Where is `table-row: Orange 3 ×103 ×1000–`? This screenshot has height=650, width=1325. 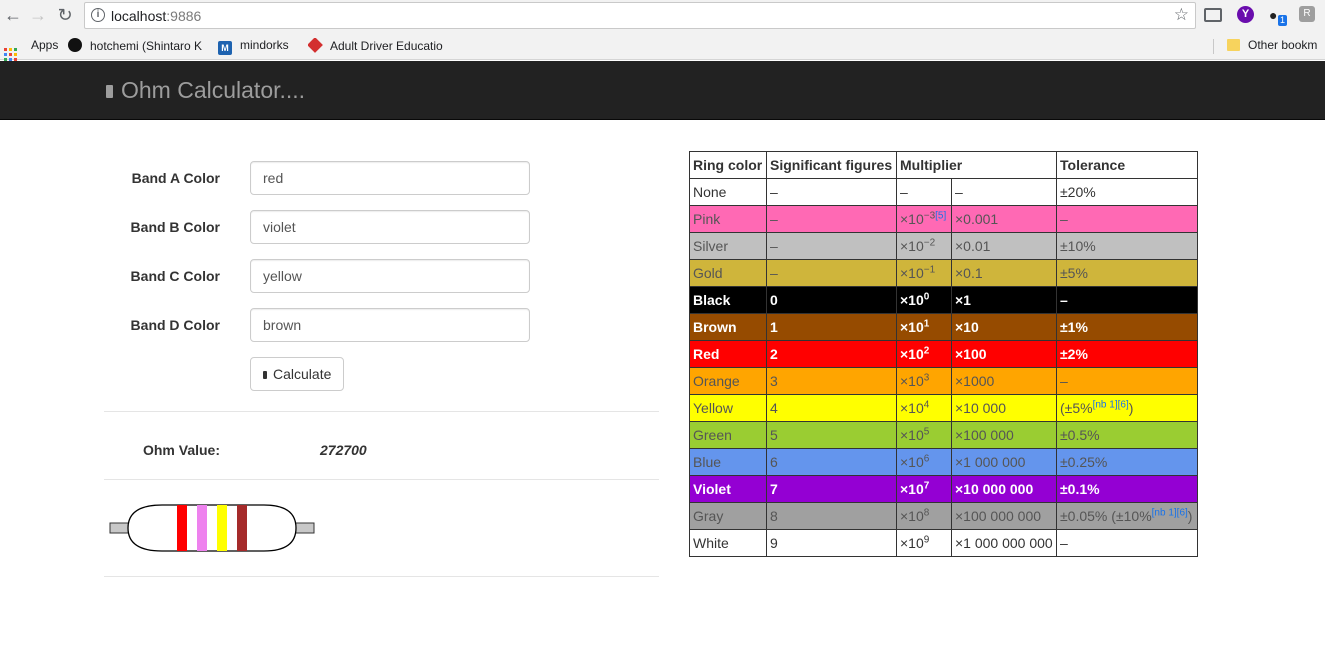
table-row: Orange 3 ×103 ×1000– is located at coordinates (943, 381).